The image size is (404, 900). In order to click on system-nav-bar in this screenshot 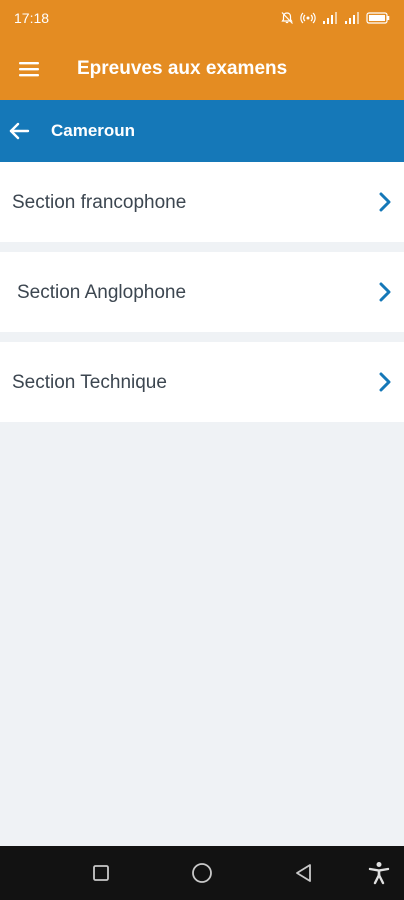, I will do `click(202, 873)`.